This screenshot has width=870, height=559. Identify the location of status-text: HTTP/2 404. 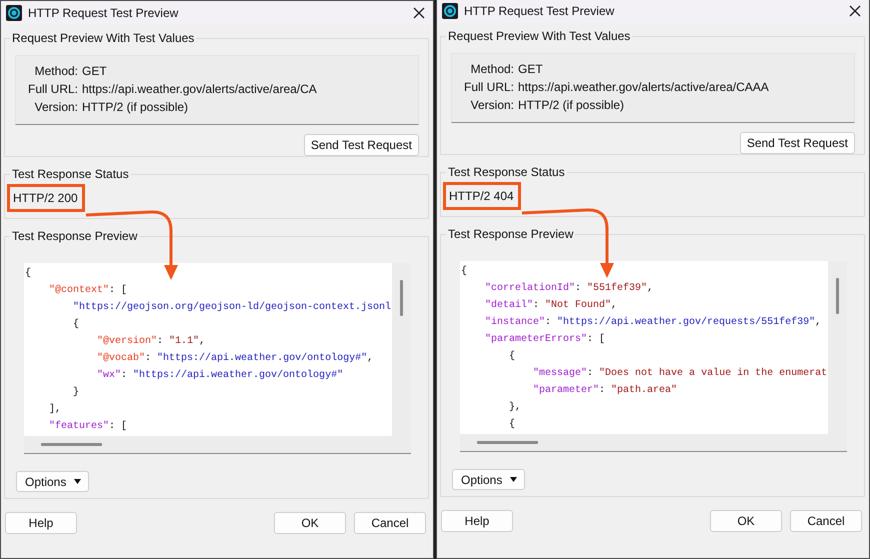
(481, 196).